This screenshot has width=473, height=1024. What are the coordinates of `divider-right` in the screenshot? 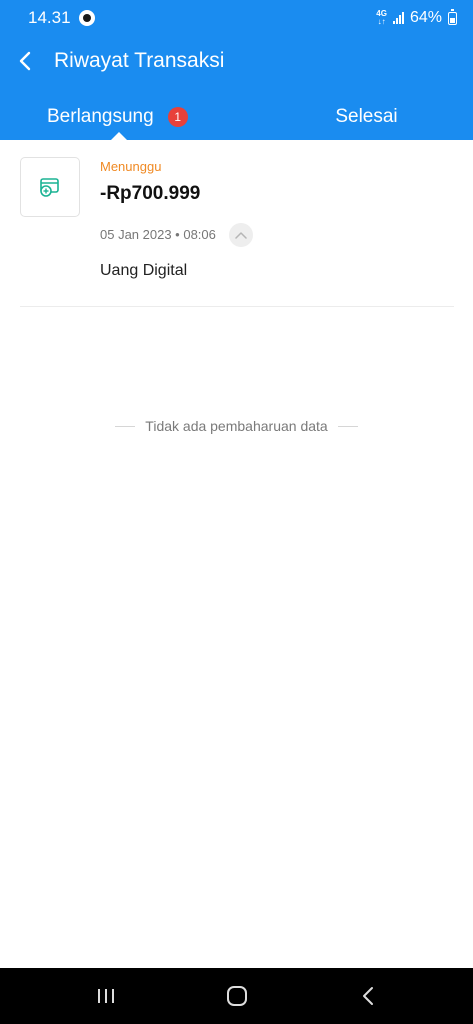 It's located at (347, 426).